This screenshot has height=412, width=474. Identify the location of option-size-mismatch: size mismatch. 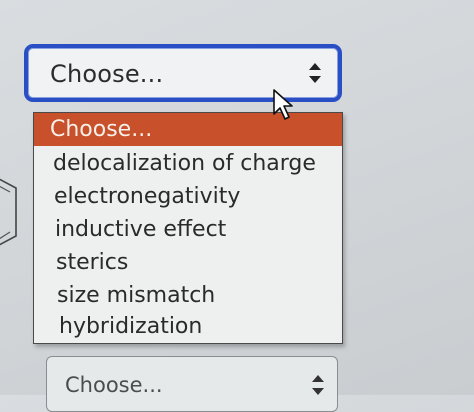
(188, 295).